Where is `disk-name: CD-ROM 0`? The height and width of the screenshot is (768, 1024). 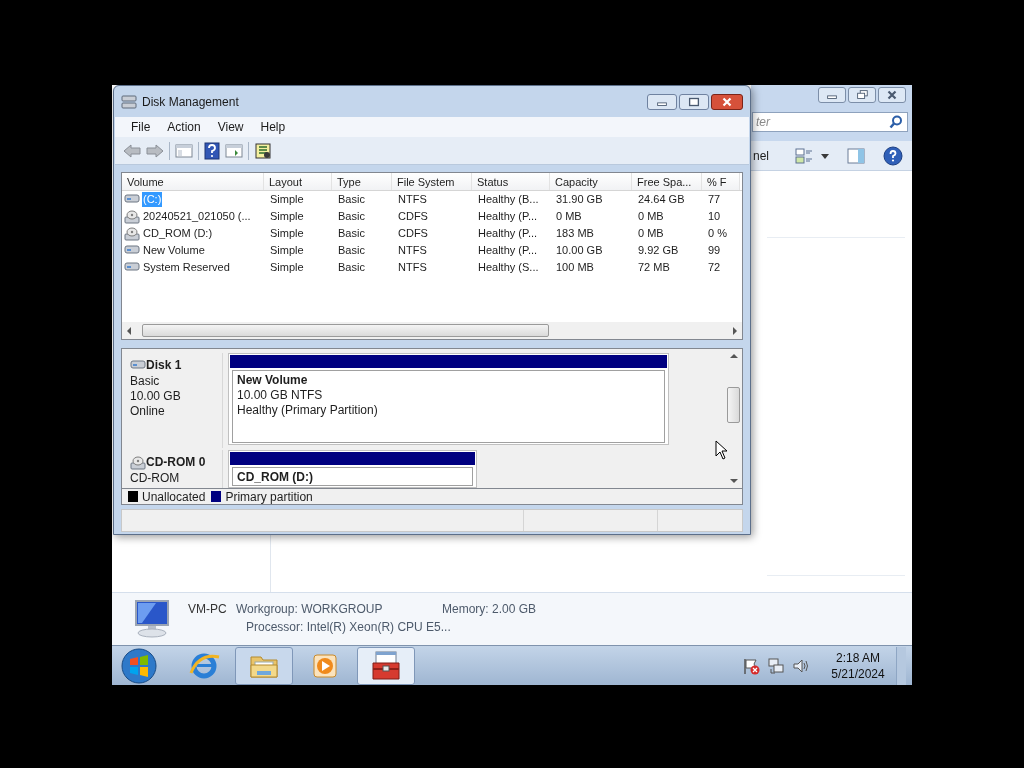 disk-name: CD-ROM 0 is located at coordinates (176, 462).